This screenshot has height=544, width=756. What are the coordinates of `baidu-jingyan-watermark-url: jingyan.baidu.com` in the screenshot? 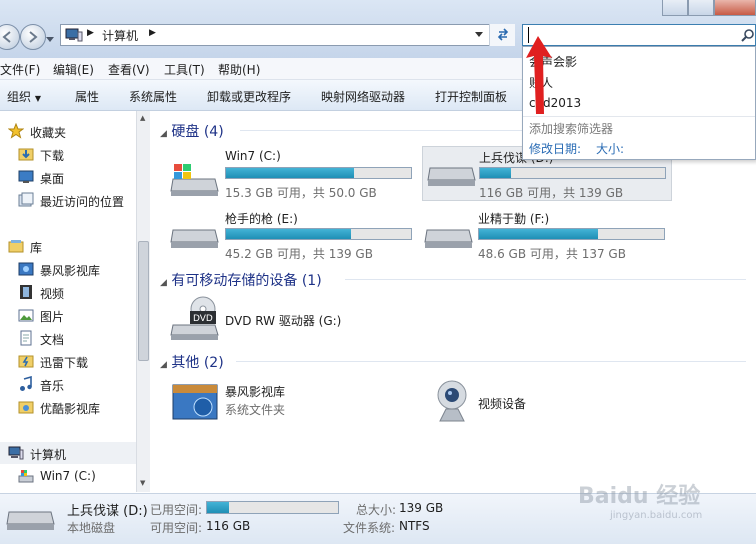 It's located at (656, 515).